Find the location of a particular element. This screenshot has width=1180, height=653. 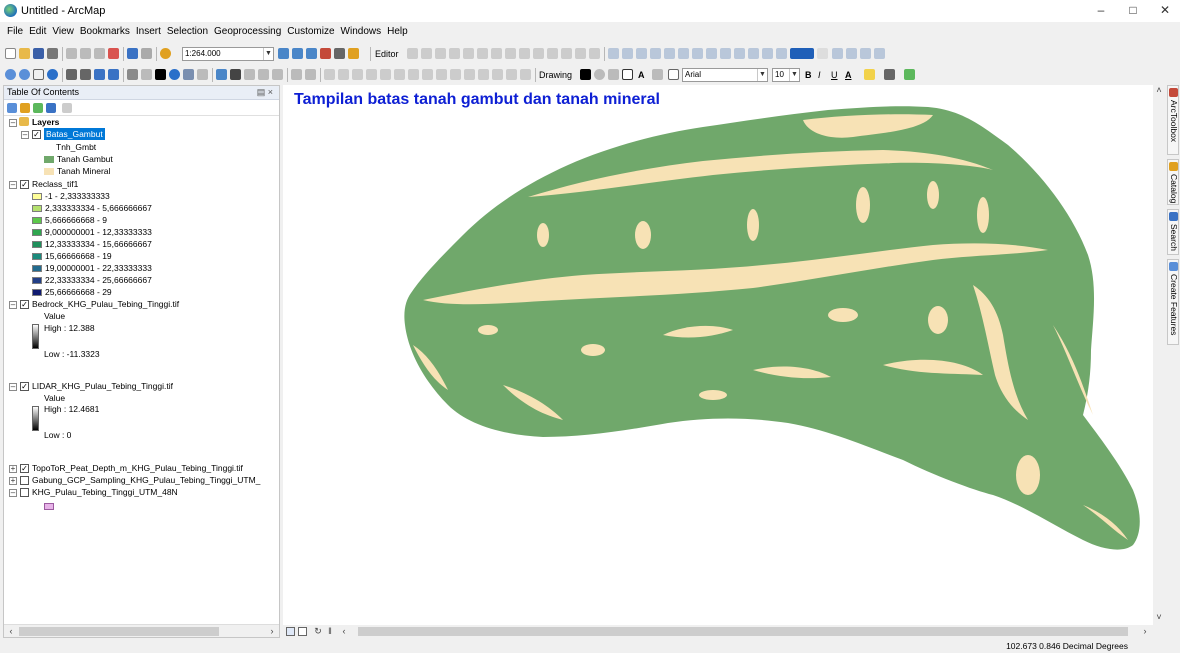

menu-insert: Insert is located at coordinates (148, 32).